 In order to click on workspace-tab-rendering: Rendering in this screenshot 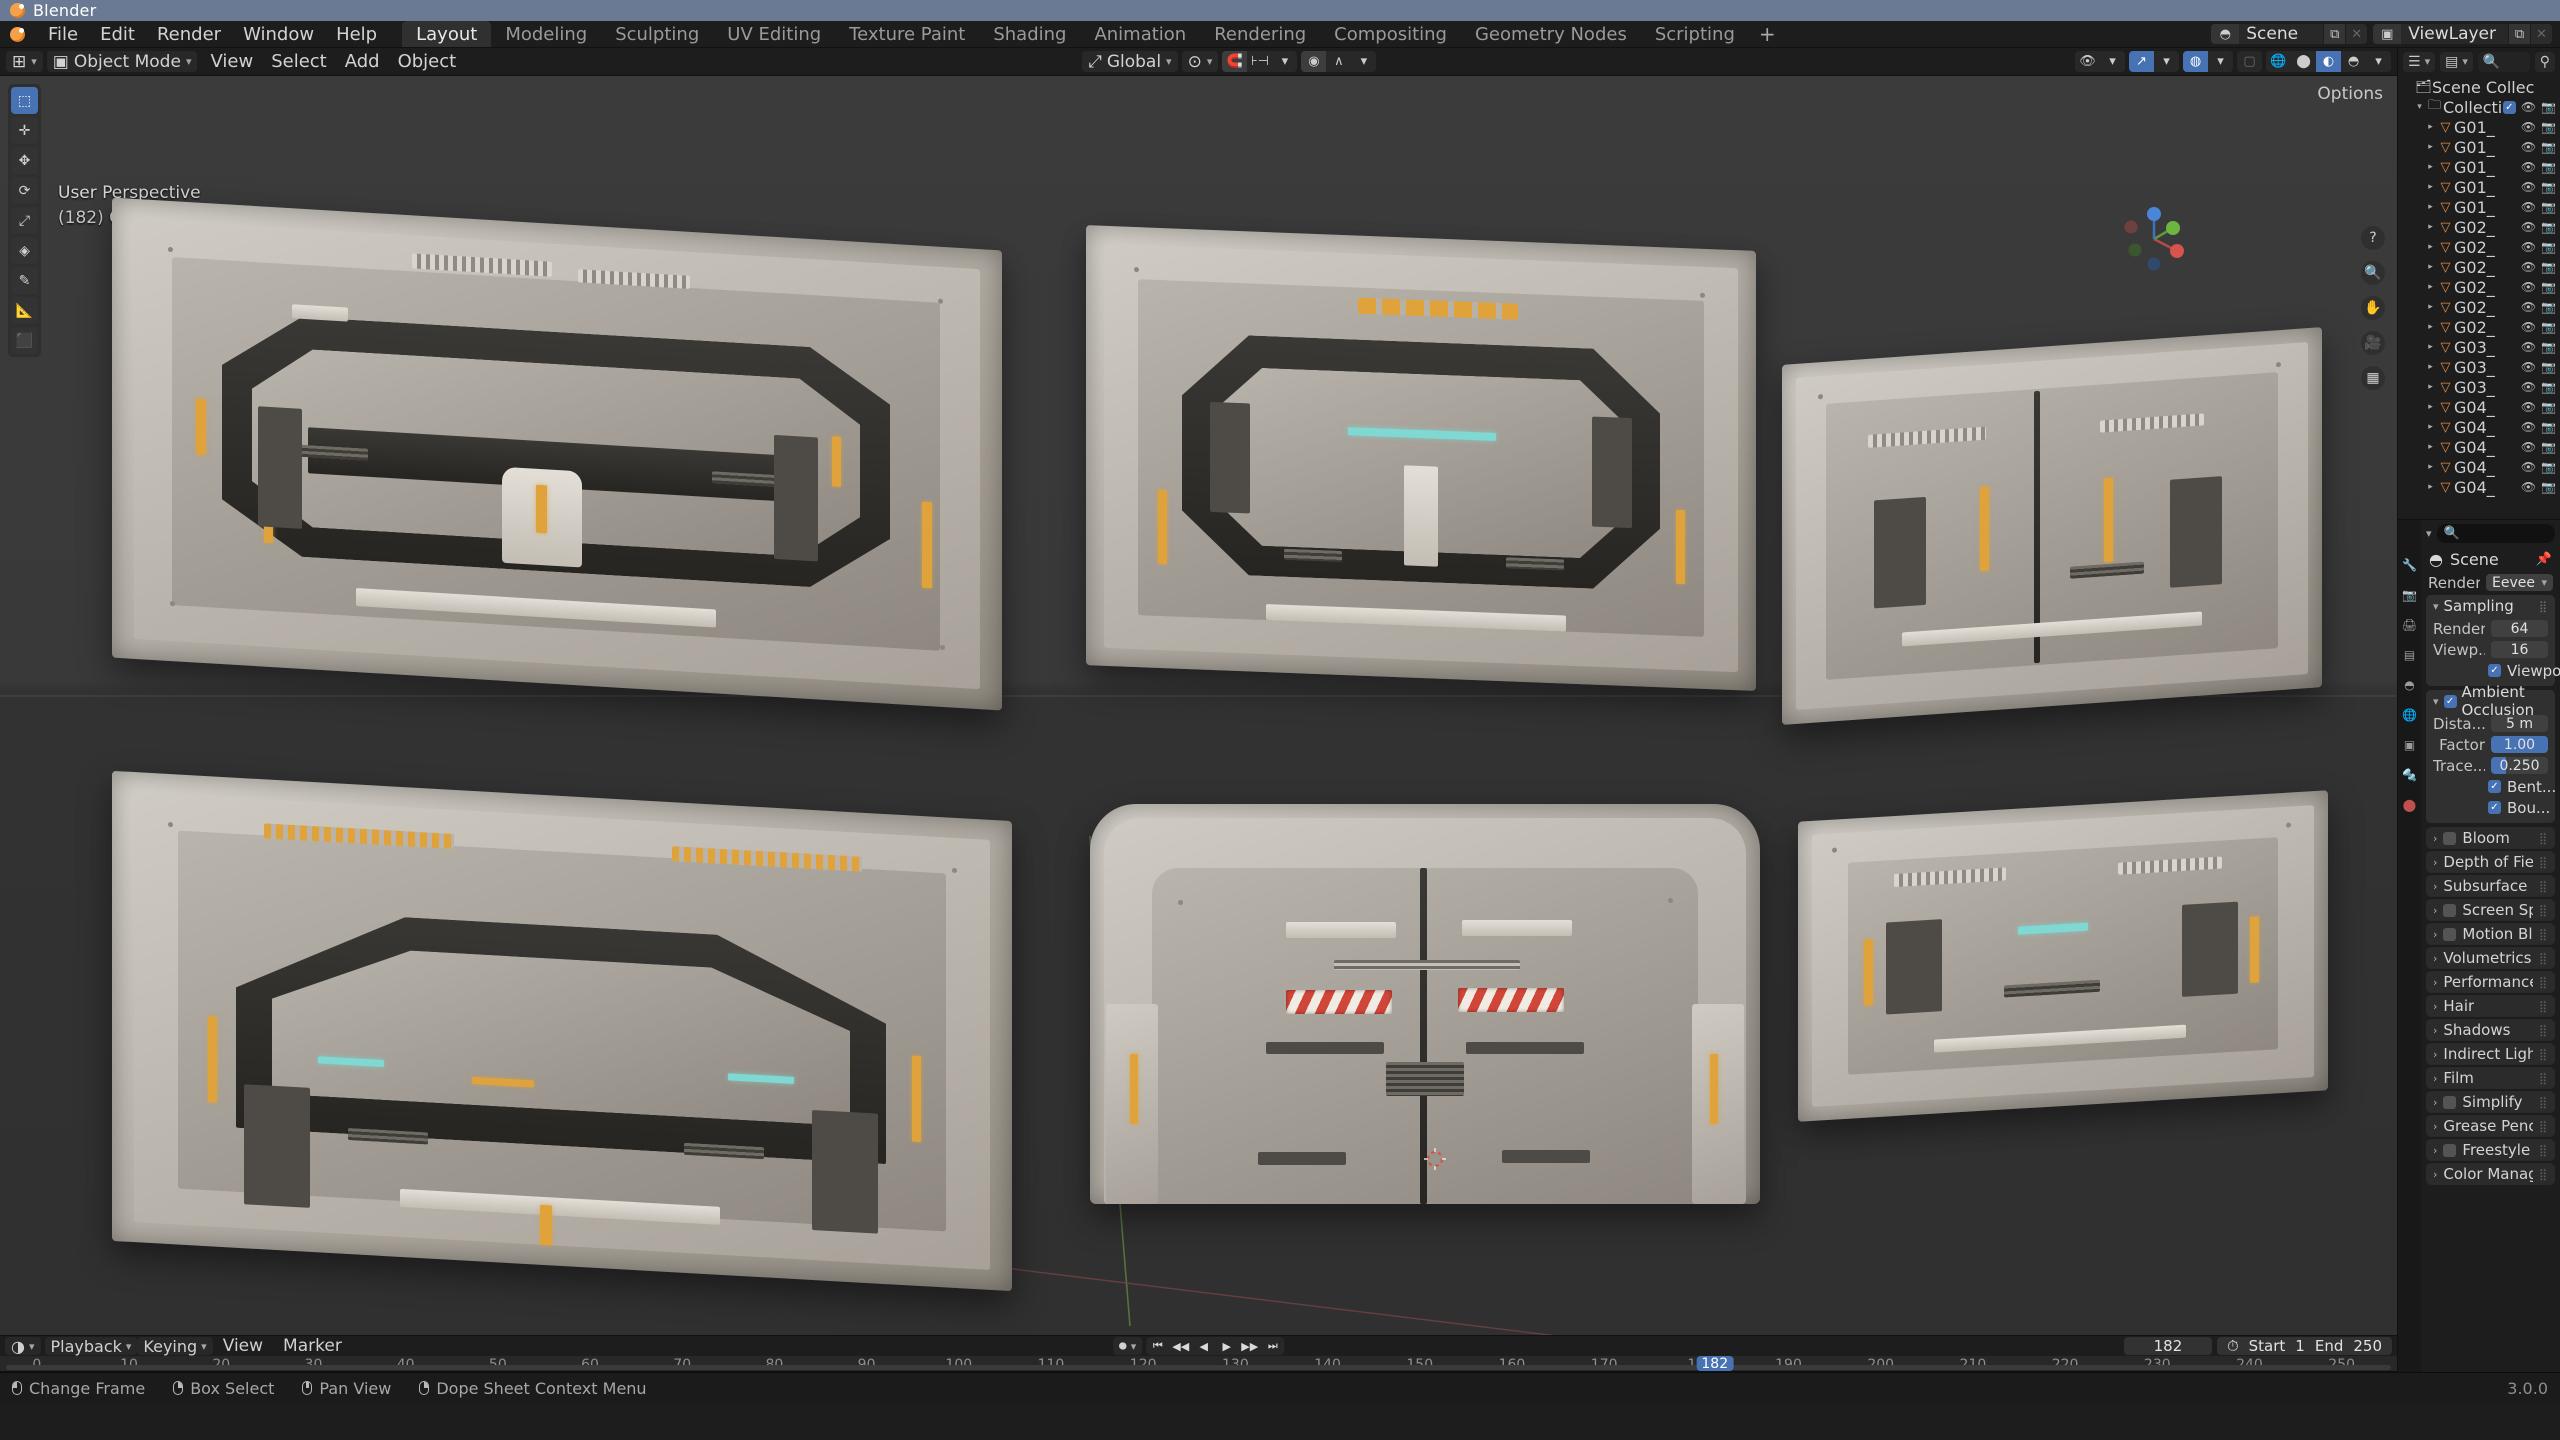, I will do `click(1260, 34)`.